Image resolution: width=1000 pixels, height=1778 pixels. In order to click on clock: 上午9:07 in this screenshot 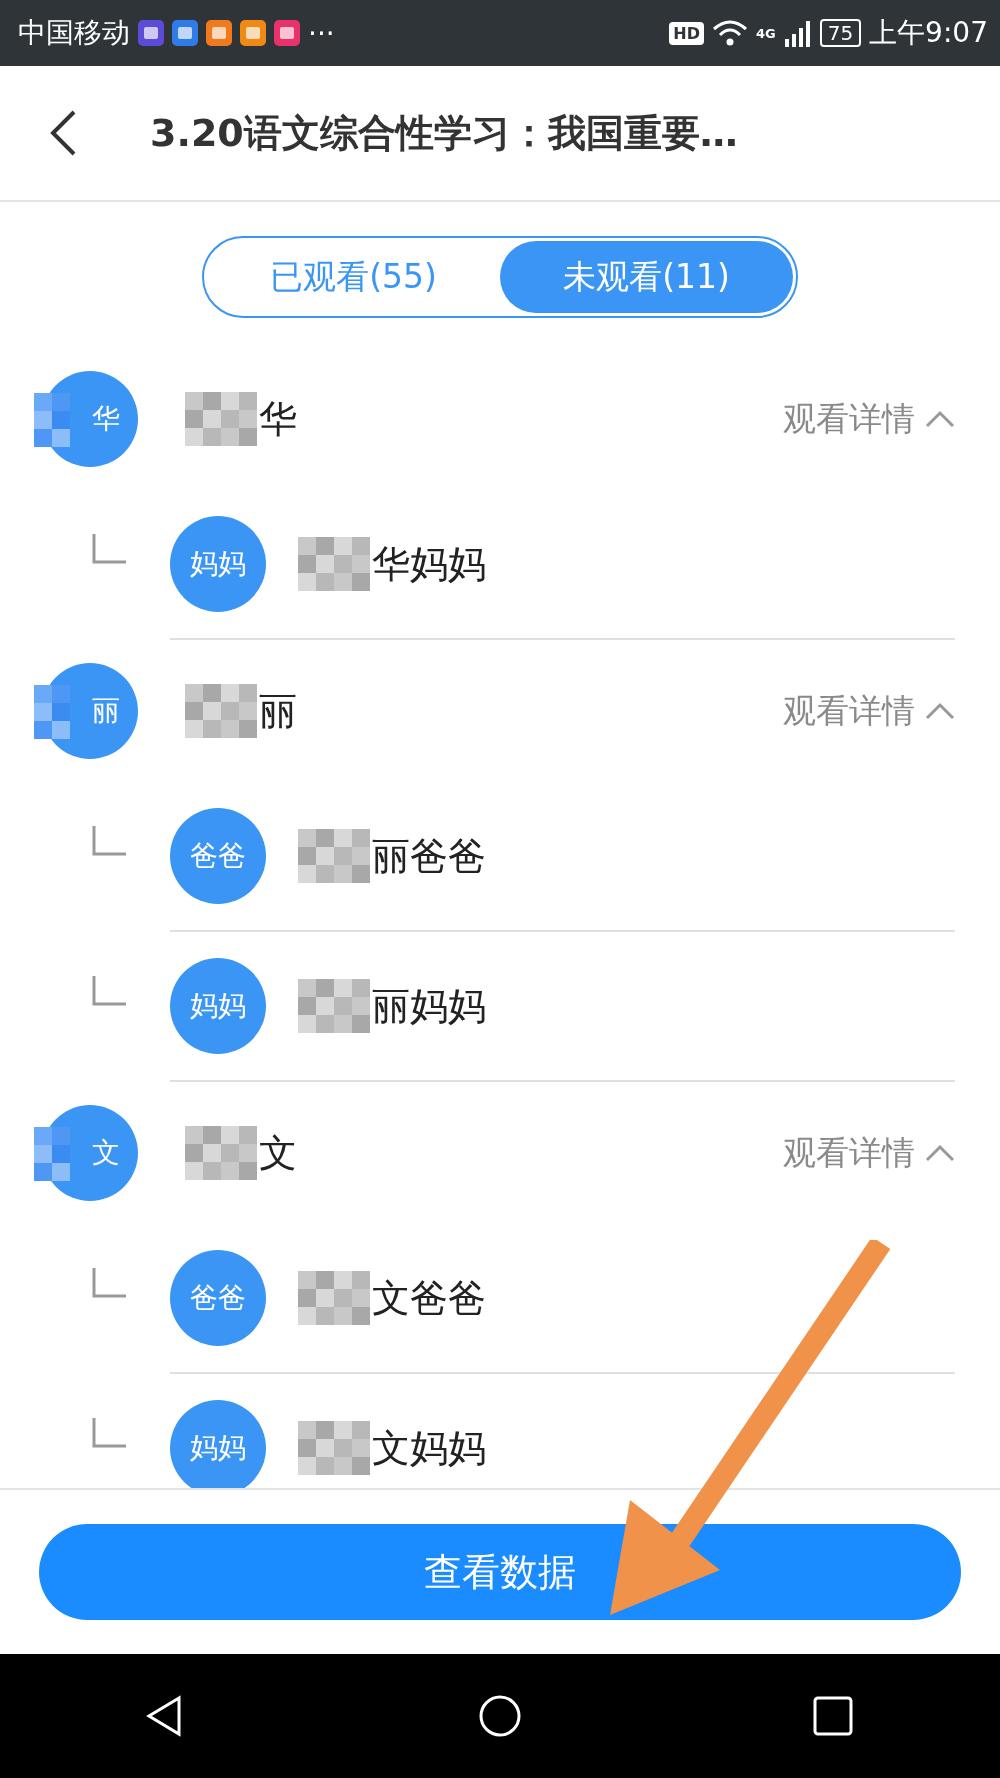, I will do `click(928, 33)`.